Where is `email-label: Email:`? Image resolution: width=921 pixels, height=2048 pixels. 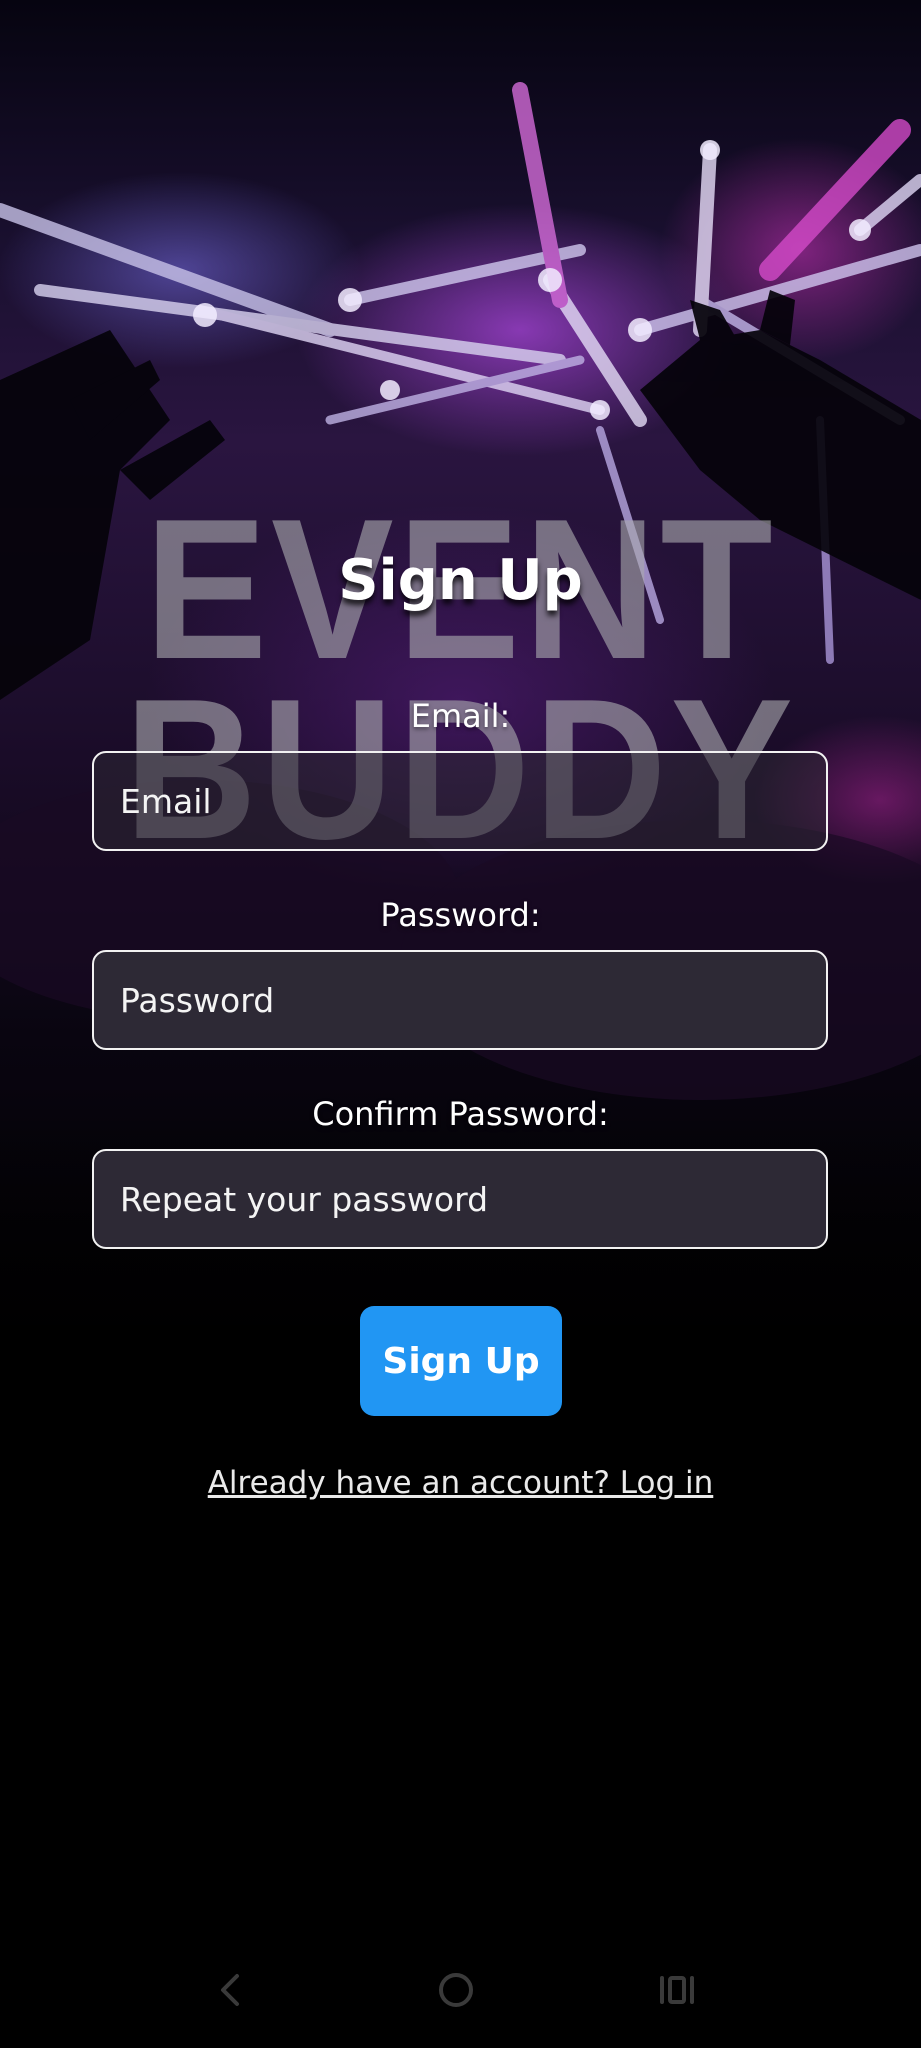
email-label: Email: is located at coordinates (460, 716).